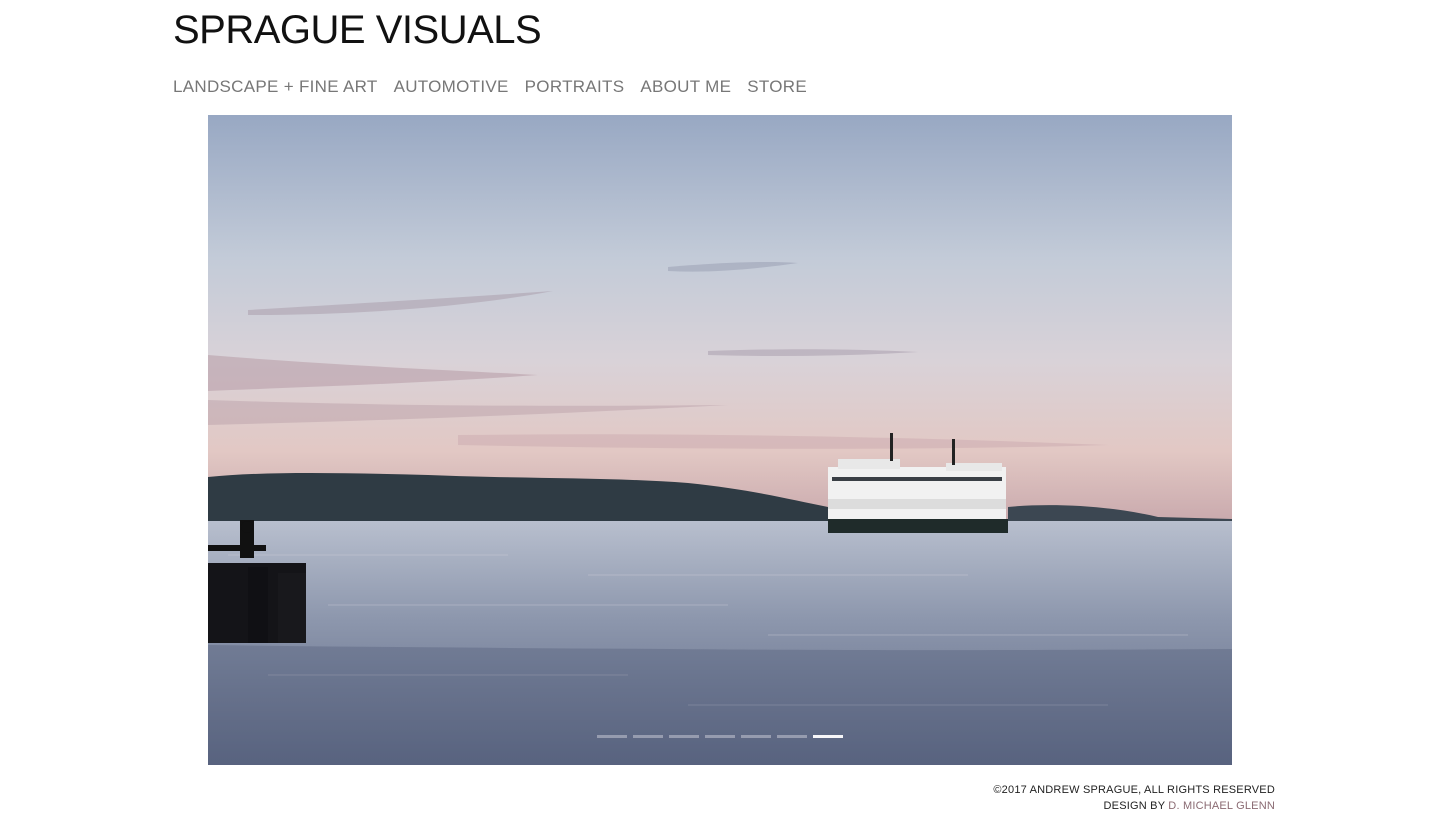  I want to click on site-title: SPRAGUE VISUALS, so click(357, 30).